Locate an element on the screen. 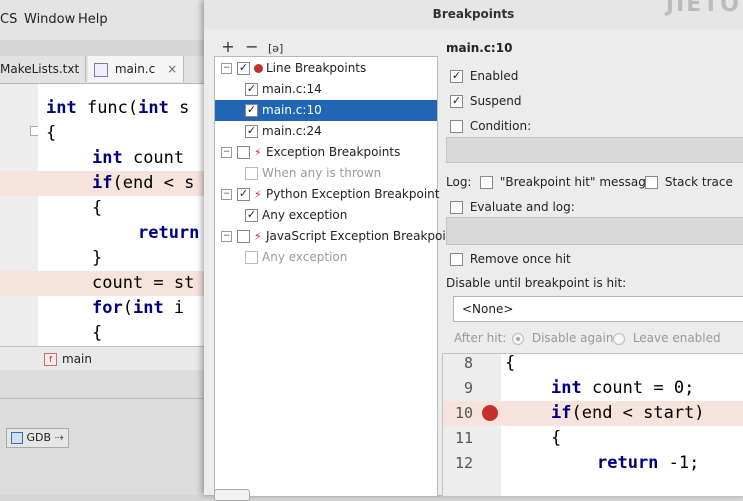 The width and height of the screenshot is (743, 501). menu-bar: CS Window Help is located at coordinates (102, 20).